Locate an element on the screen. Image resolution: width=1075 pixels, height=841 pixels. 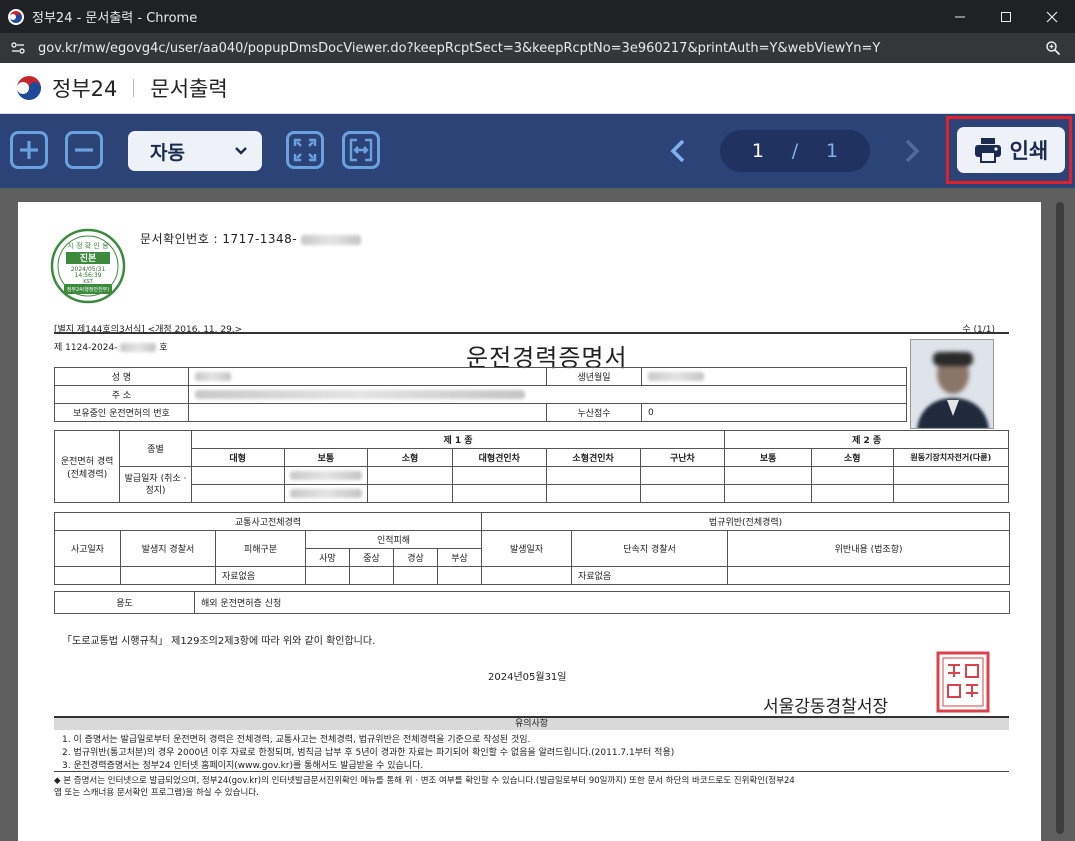
document-number: 제 1124-2024- 호 is located at coordinates (110, 346).